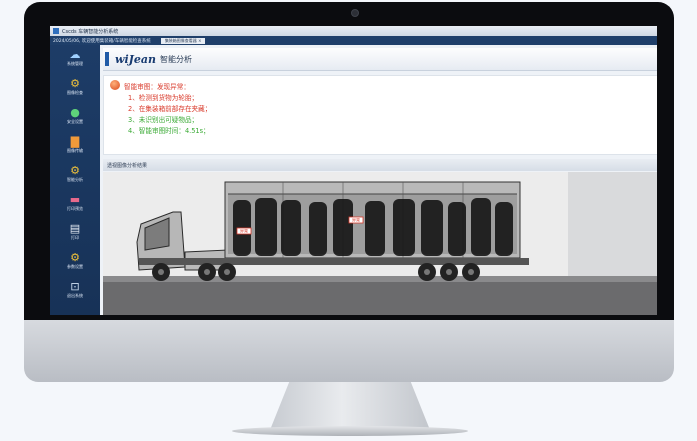 The height and width of the screenshot is (441, 697). I want to click on exit-icon: ⊡, so click(75, 286).